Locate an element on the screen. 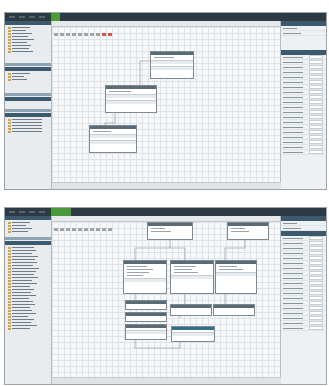 This screenshot has width=329, height=386. connector-lines is located at coordinates (127, 94).